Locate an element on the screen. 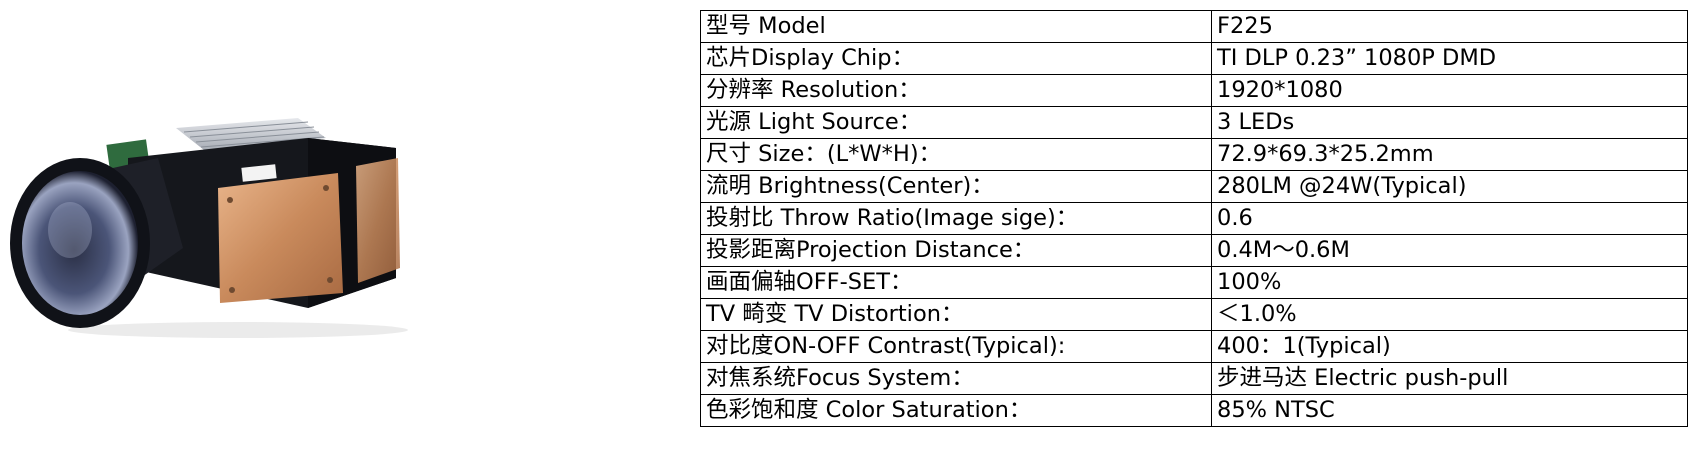 This screenshot has height=450, width=1700. spec-value: 0.6 is located at coordinates (1449, 218).